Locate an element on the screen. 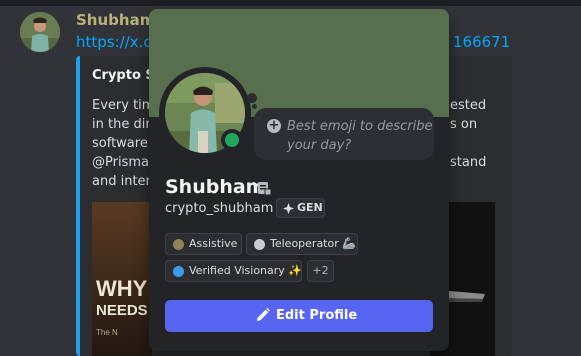 This screenshot has width=581, height=356. embed-image-text: WHY is located at coordinates (122, 288).